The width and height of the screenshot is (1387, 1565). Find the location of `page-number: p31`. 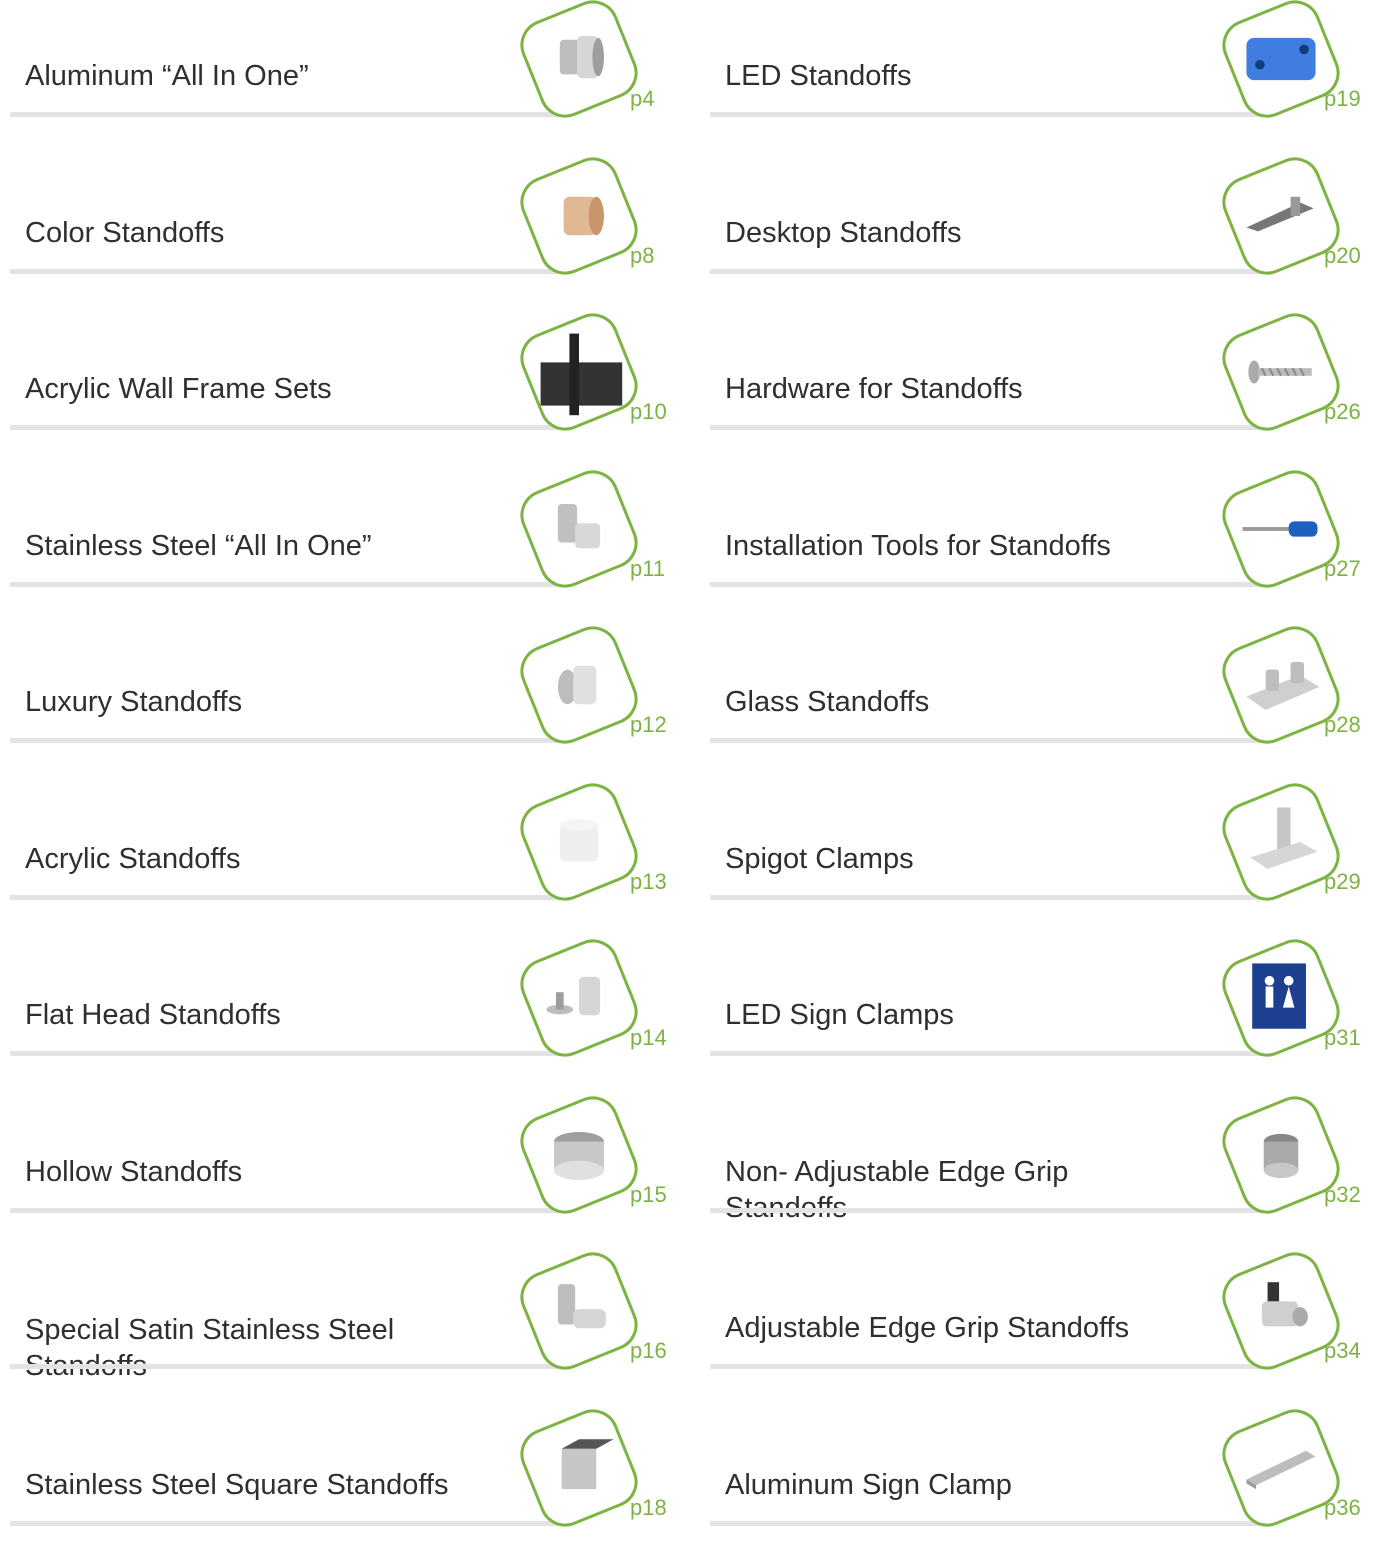

page-number: p31 is located at coordinates (1342, 1038).